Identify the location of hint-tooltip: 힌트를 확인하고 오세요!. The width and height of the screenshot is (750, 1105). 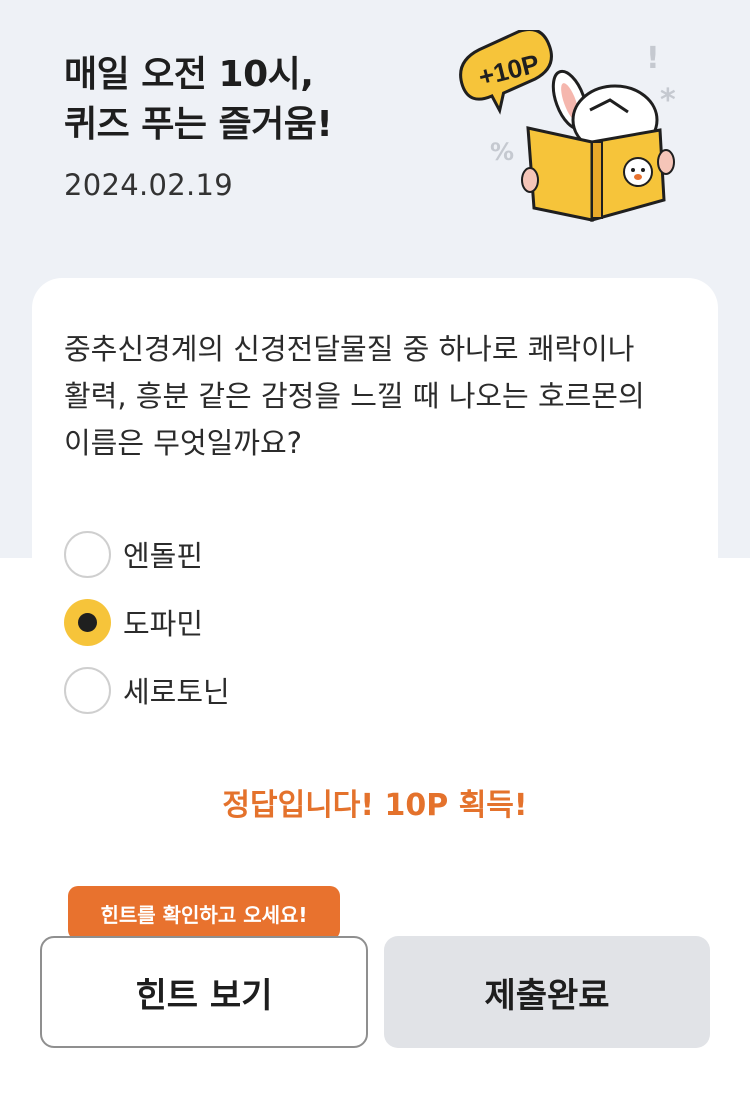
(204, 913).